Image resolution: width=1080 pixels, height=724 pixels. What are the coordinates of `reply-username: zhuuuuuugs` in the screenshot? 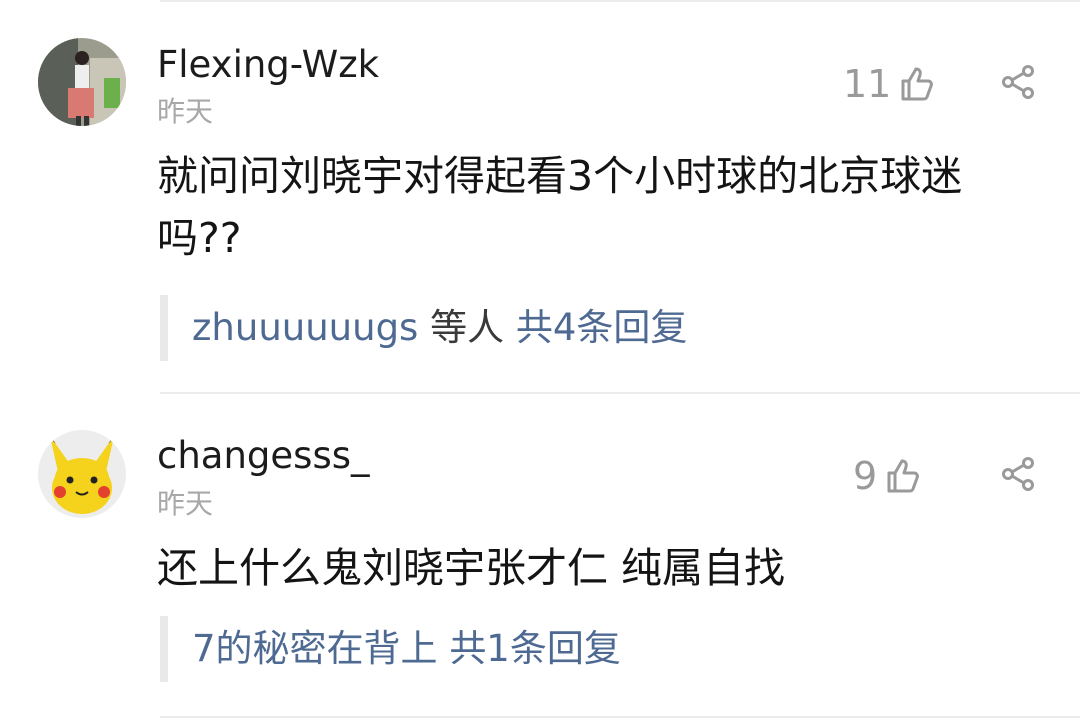 It's located at (305, 327).